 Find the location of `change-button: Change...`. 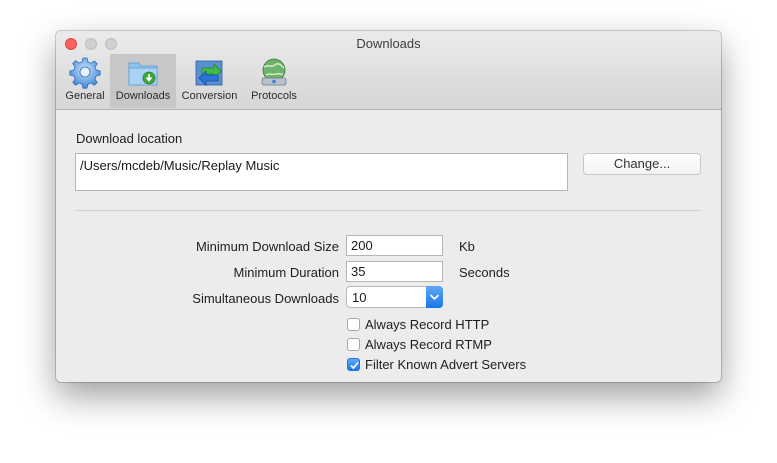

change-button: Change... is located at coordinates (642, 164).